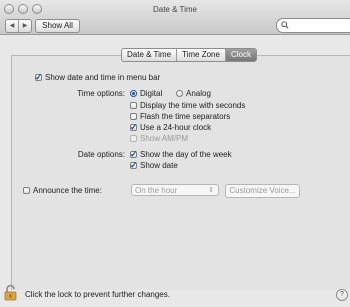  Describe the element at coordinates (149, 55) in the screenshot. I see `tab-date-time: Date & Time` at that location.